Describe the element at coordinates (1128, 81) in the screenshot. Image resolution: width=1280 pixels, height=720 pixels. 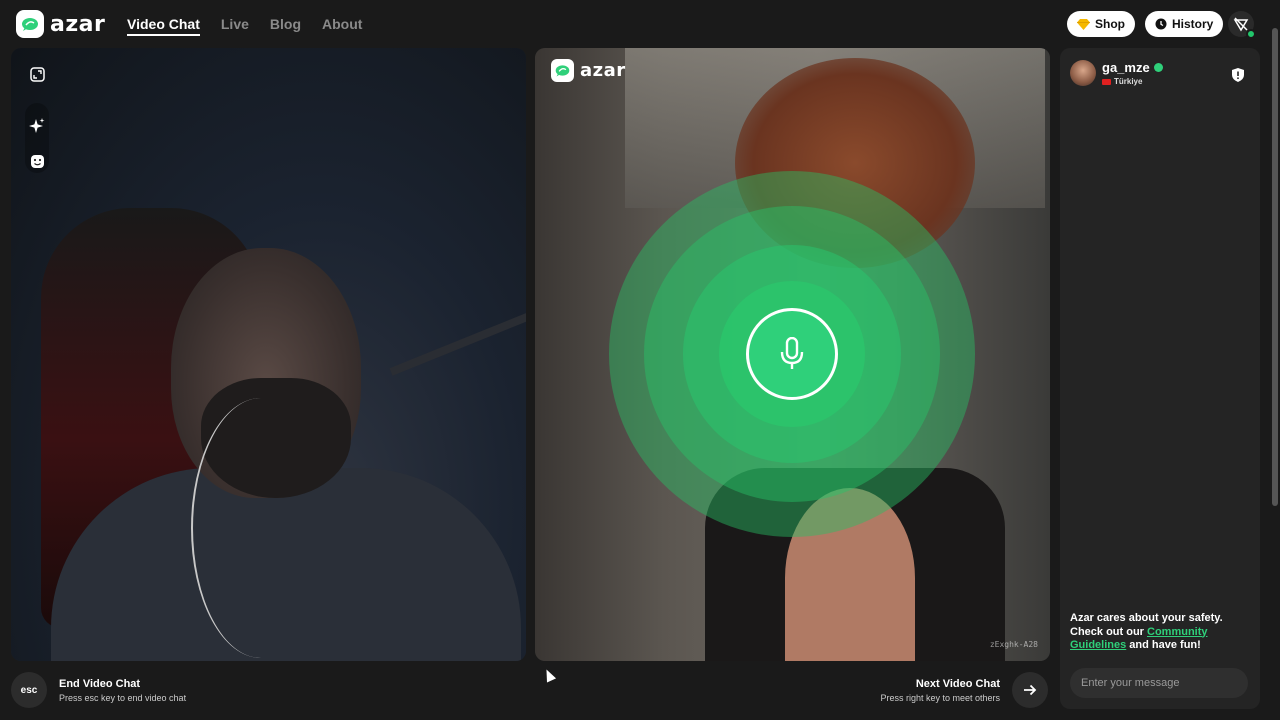
I see `partner-country: Türkiye` at that location.